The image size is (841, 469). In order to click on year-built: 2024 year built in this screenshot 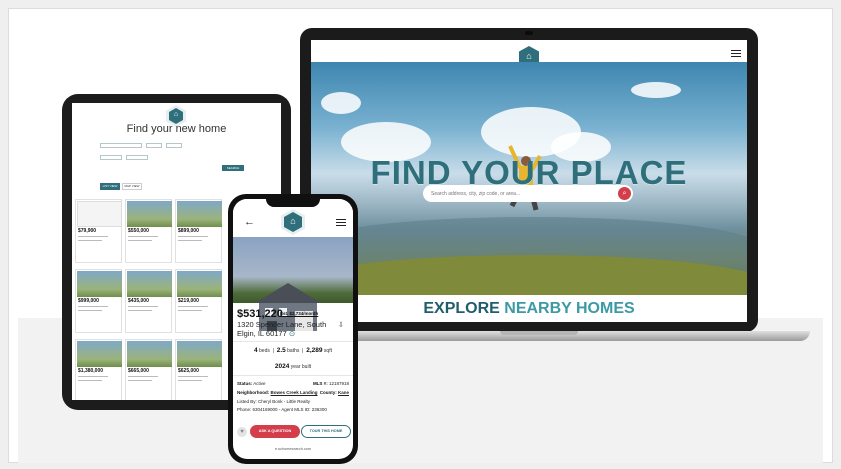, I will do `click(293, 366)`.